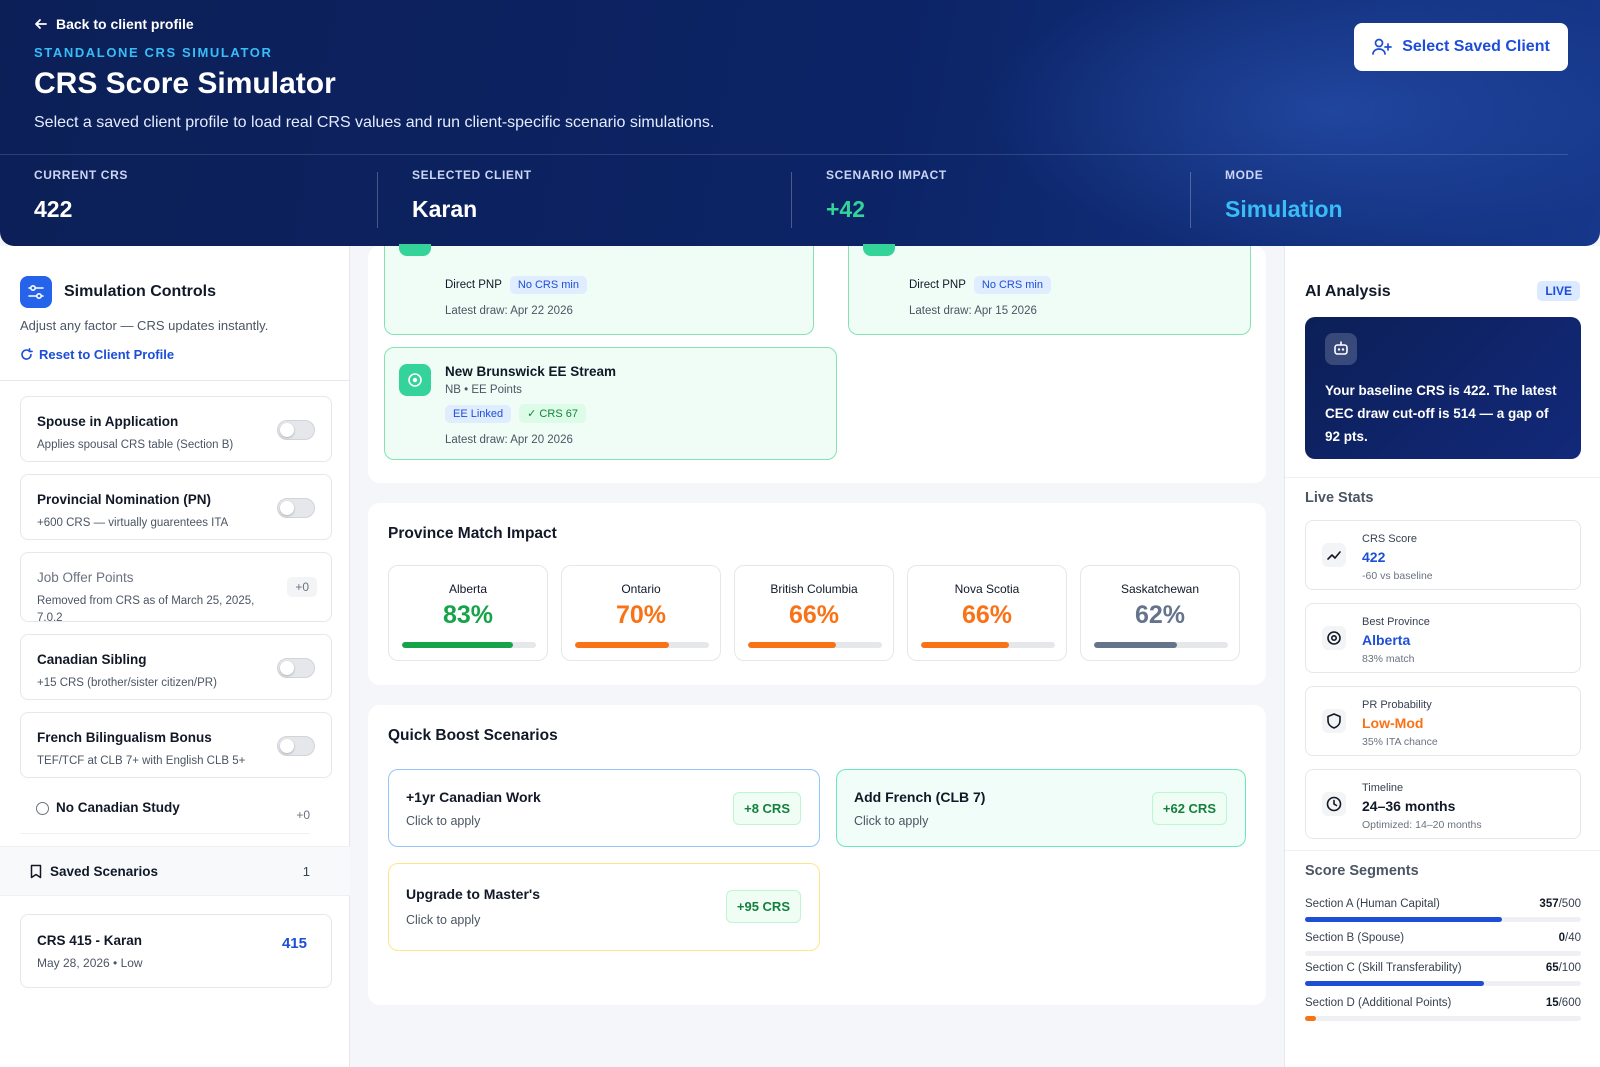 The height and width of the screenshot is (1067, 1600). What do you see at coordinates (1362, 871) in the screenshot?
I see `score-segments-title: Score Segments` at bounding box center [1362, 871].